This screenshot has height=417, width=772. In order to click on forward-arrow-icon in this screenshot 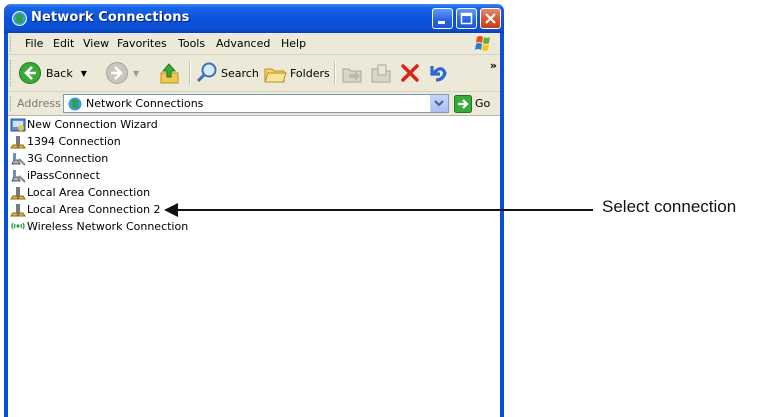, I will do `click(117, 73)`.